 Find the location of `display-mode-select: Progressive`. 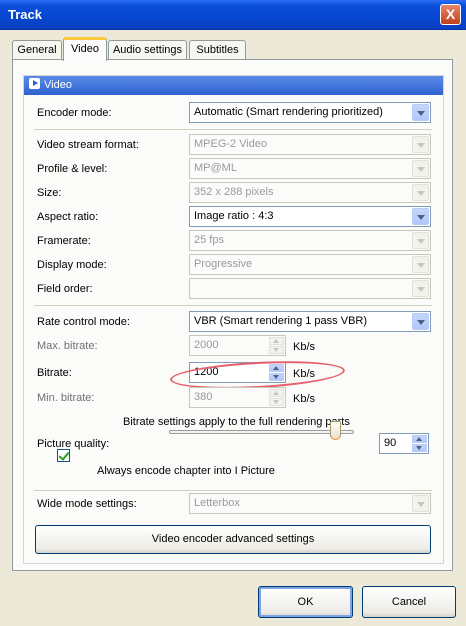

display-mode-select: Progressive is located at coordinates (310, 264).